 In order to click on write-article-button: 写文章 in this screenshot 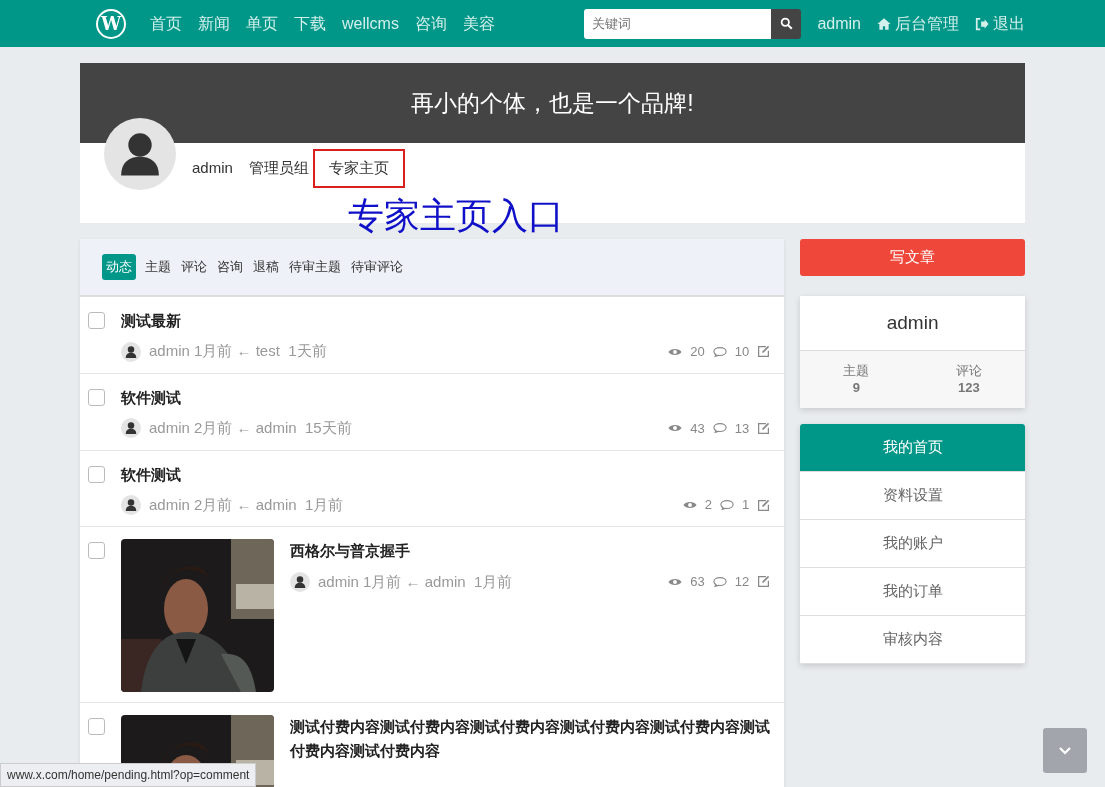, I will do `click(912, 257)`.